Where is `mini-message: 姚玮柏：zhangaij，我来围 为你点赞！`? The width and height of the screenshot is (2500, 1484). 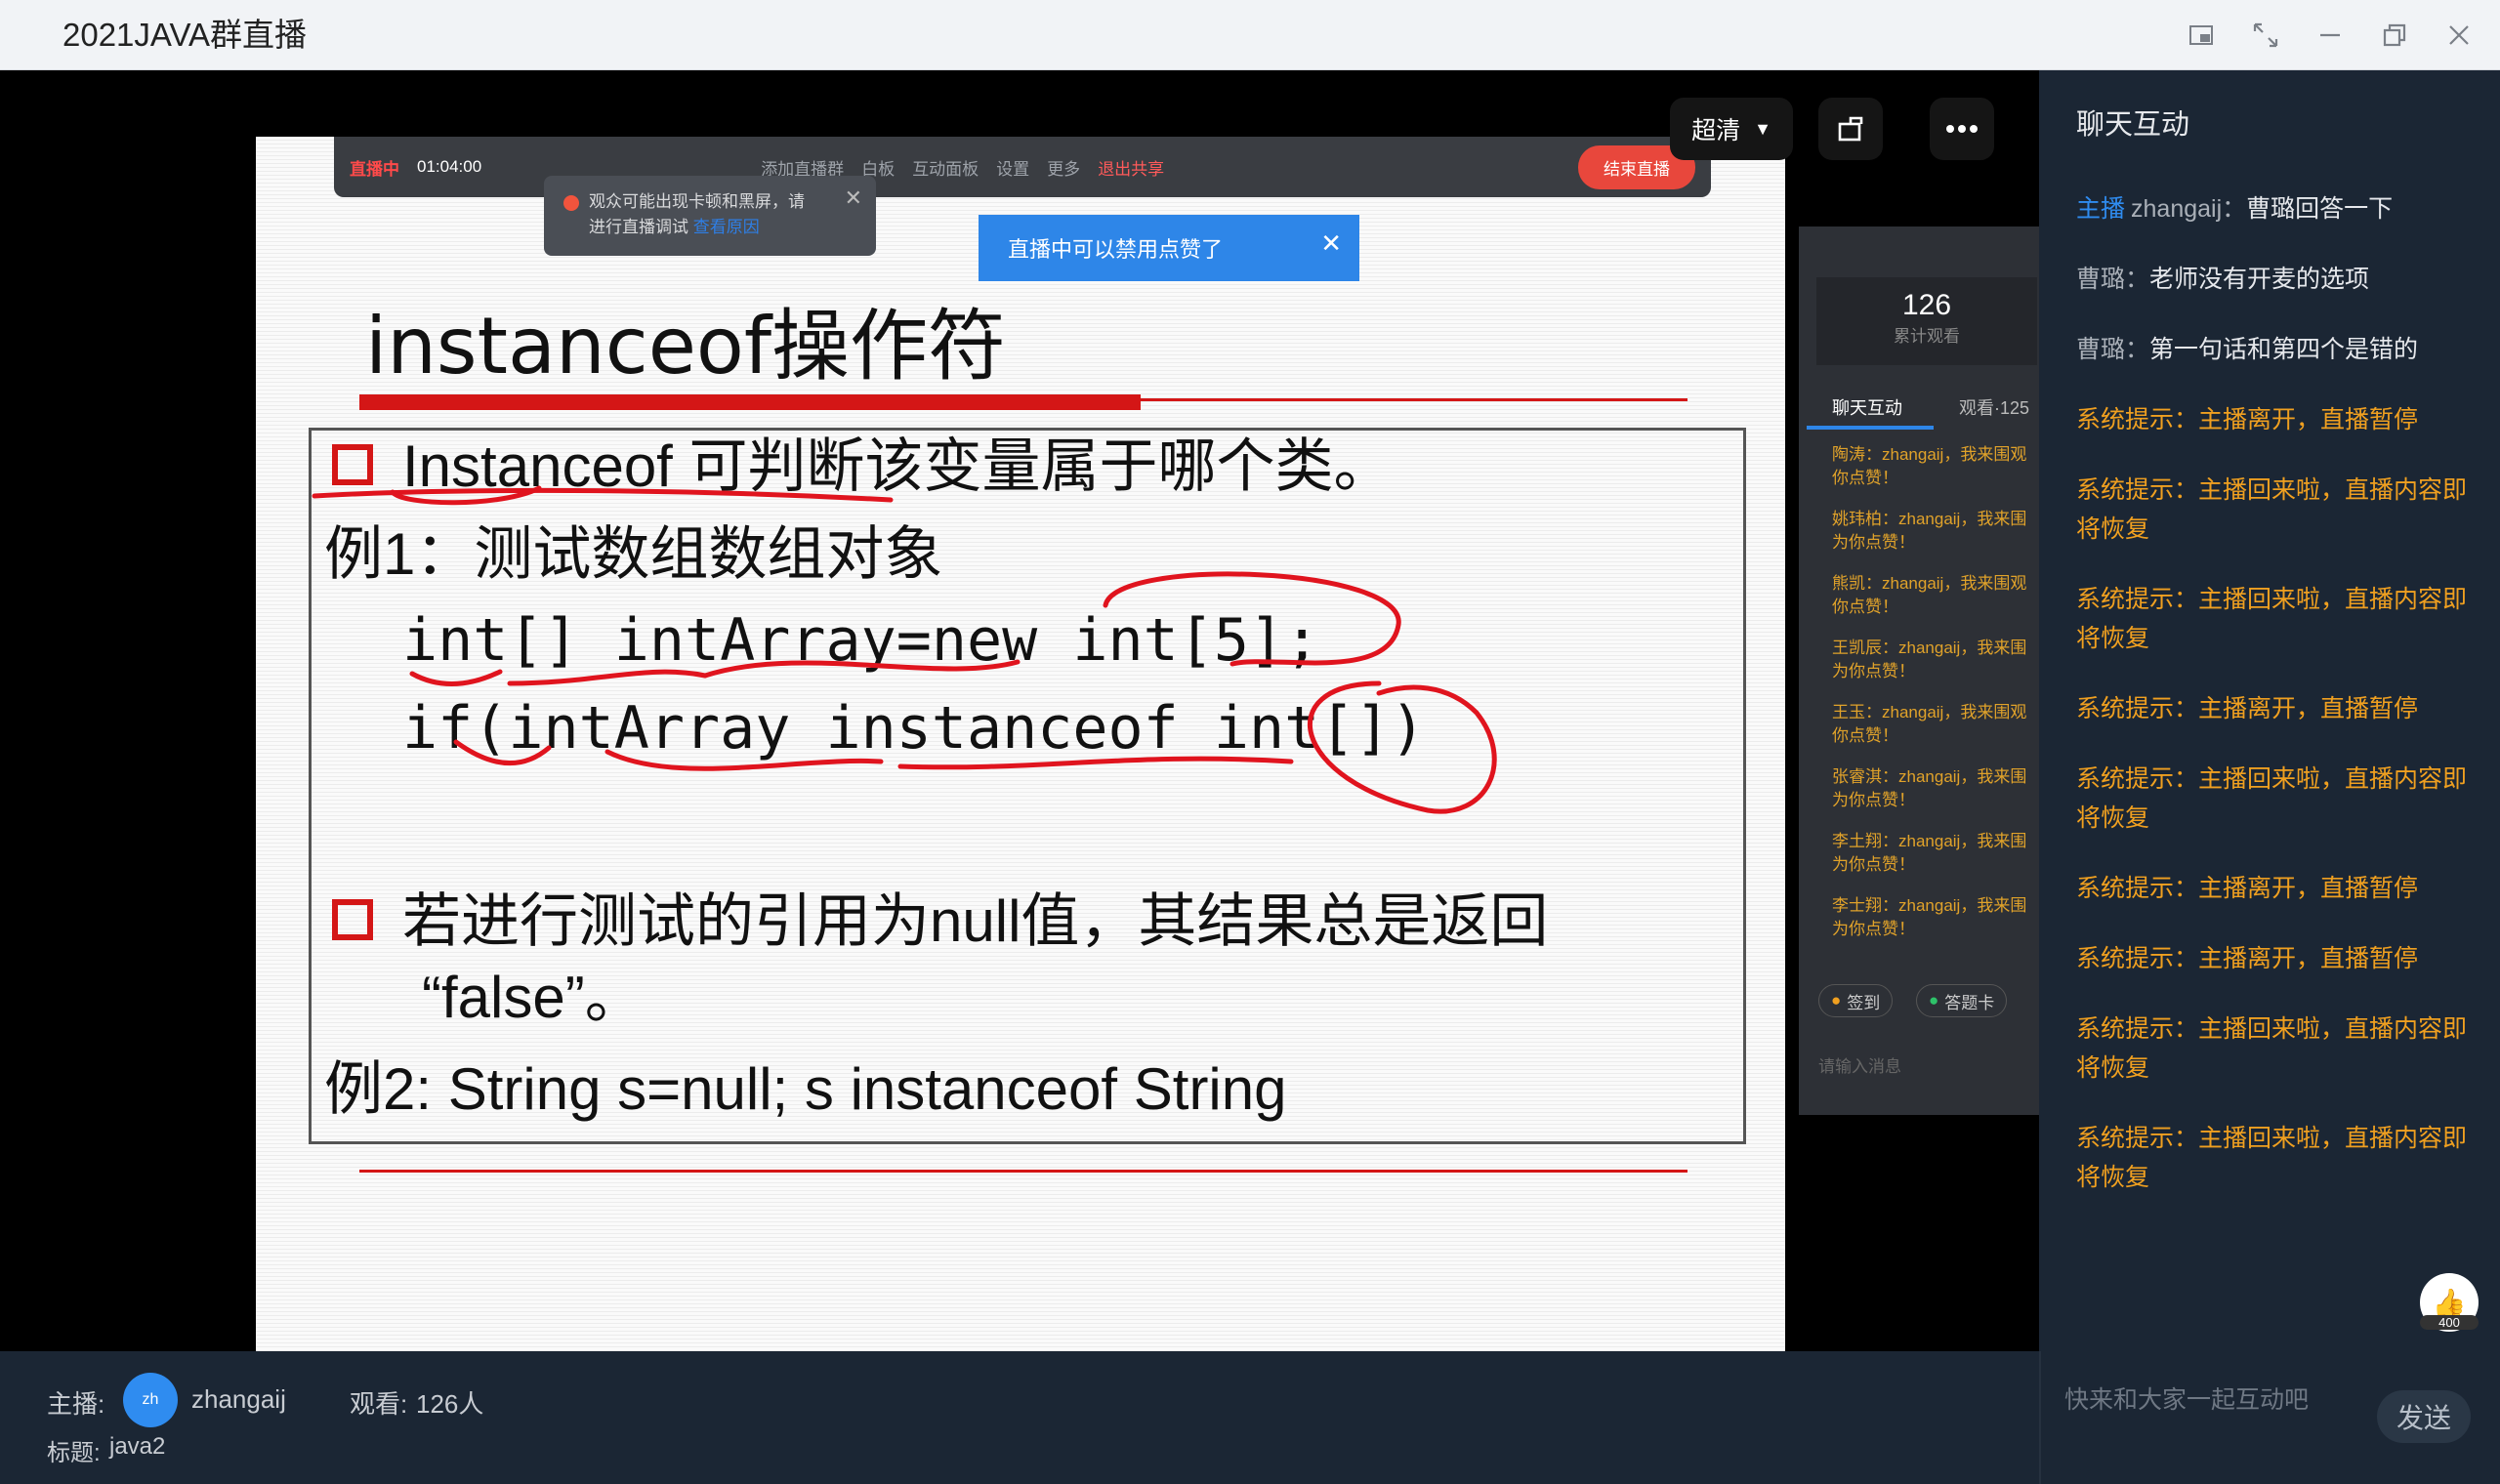
mini-message: 姚玮柏：zhangaij，我来围 为你点赞！ is located at coordinates (1929, 531).